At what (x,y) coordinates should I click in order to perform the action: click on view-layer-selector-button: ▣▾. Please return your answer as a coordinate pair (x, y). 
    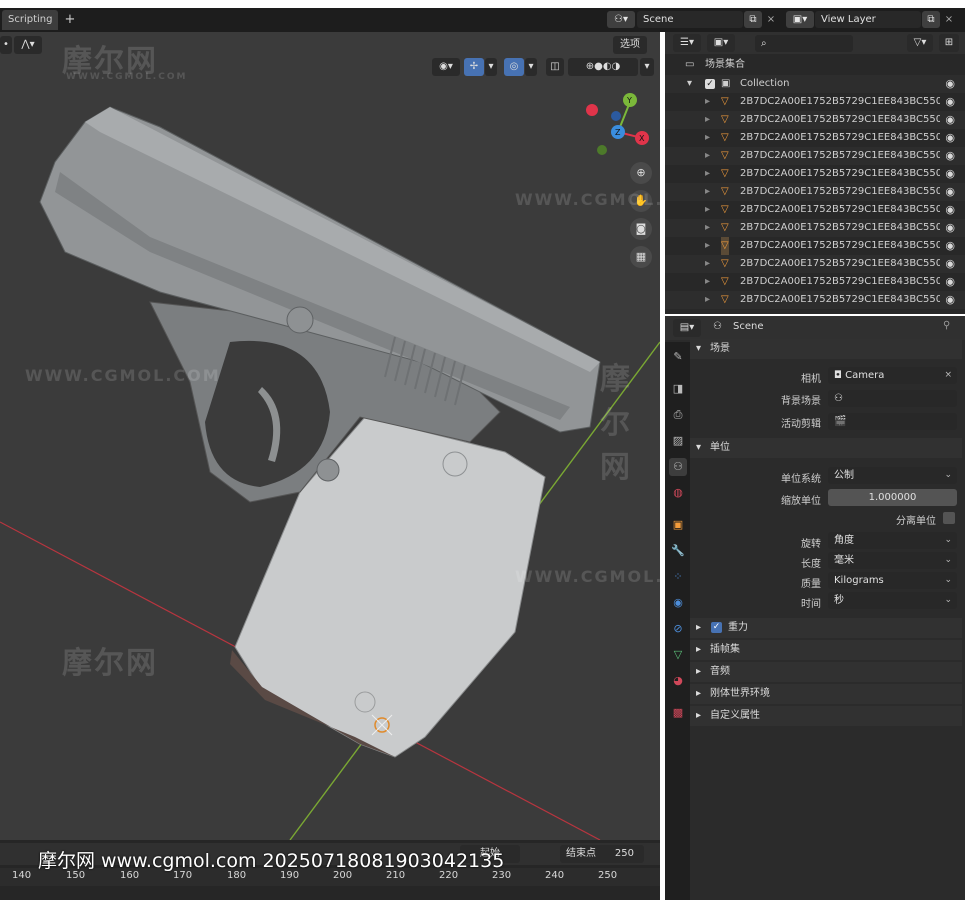
    Looking at the image, I should click on (800, 19).